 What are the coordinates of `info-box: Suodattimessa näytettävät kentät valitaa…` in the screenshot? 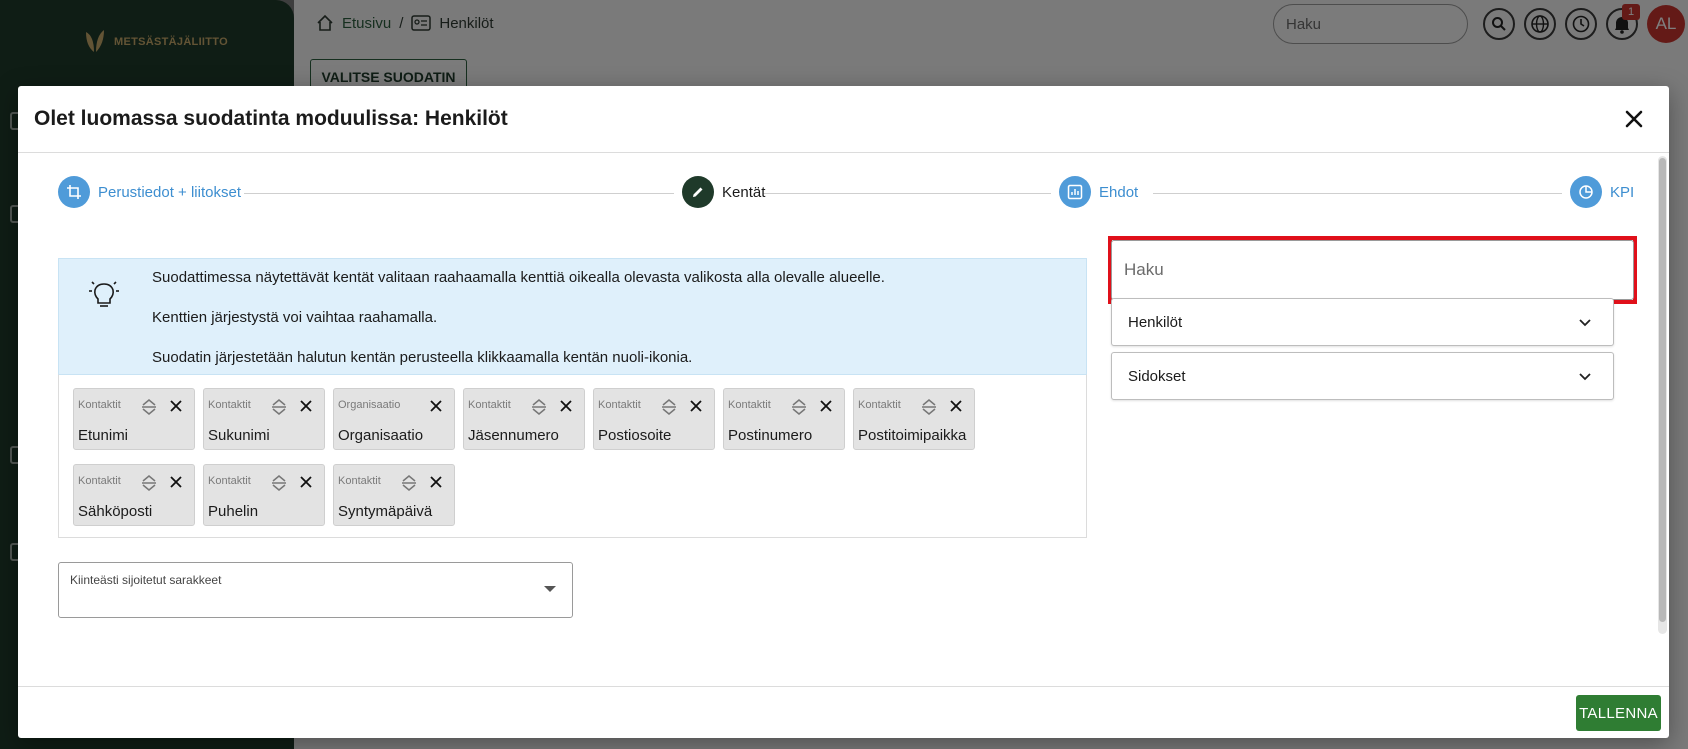 It's located at (572, 316).